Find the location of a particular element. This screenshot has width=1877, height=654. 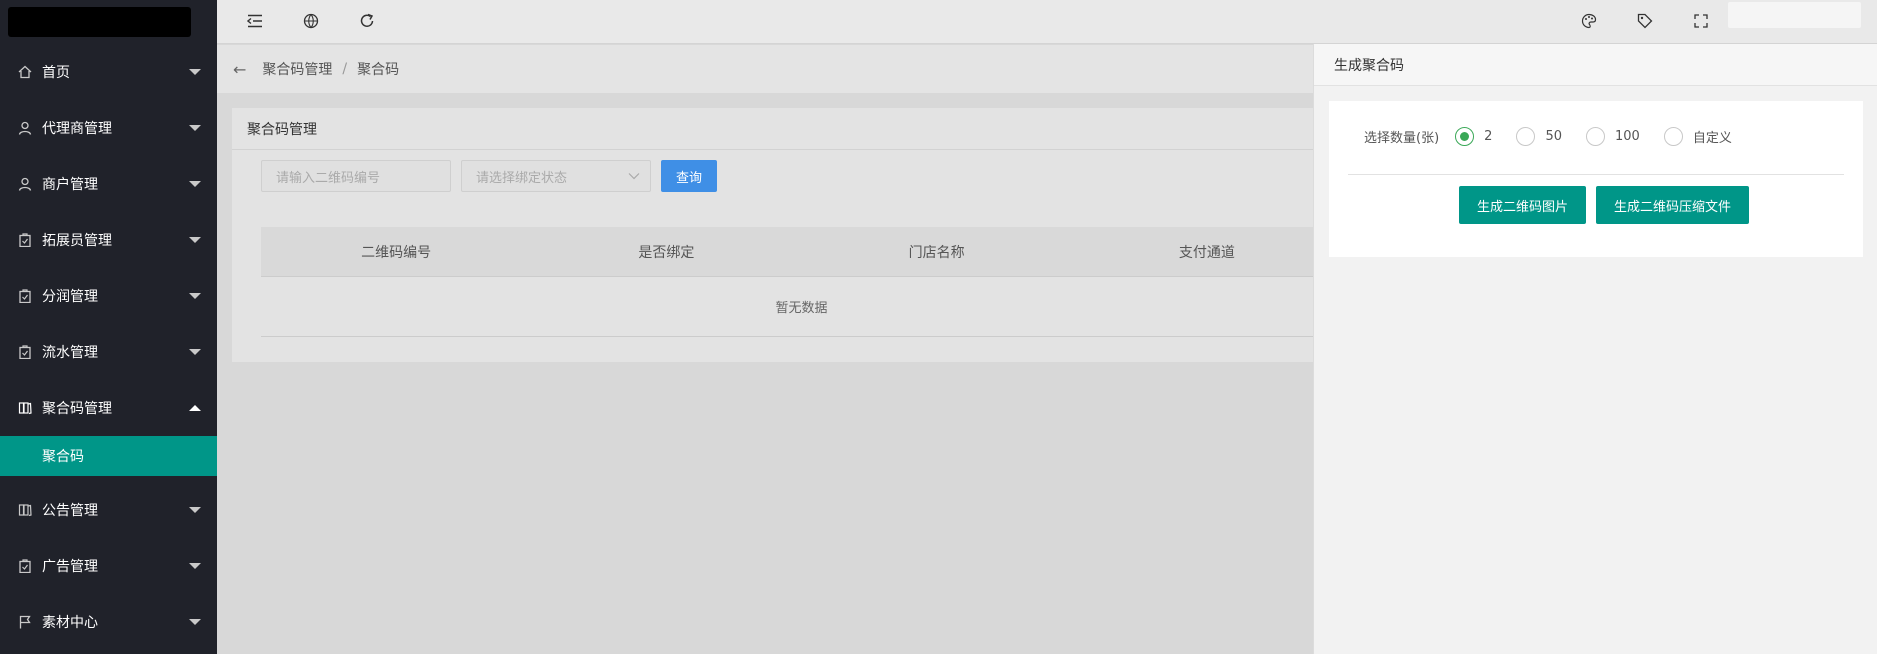

sidebar-item-aggregate-codes: 聚合码管理 is located at coordinates (108, 408).